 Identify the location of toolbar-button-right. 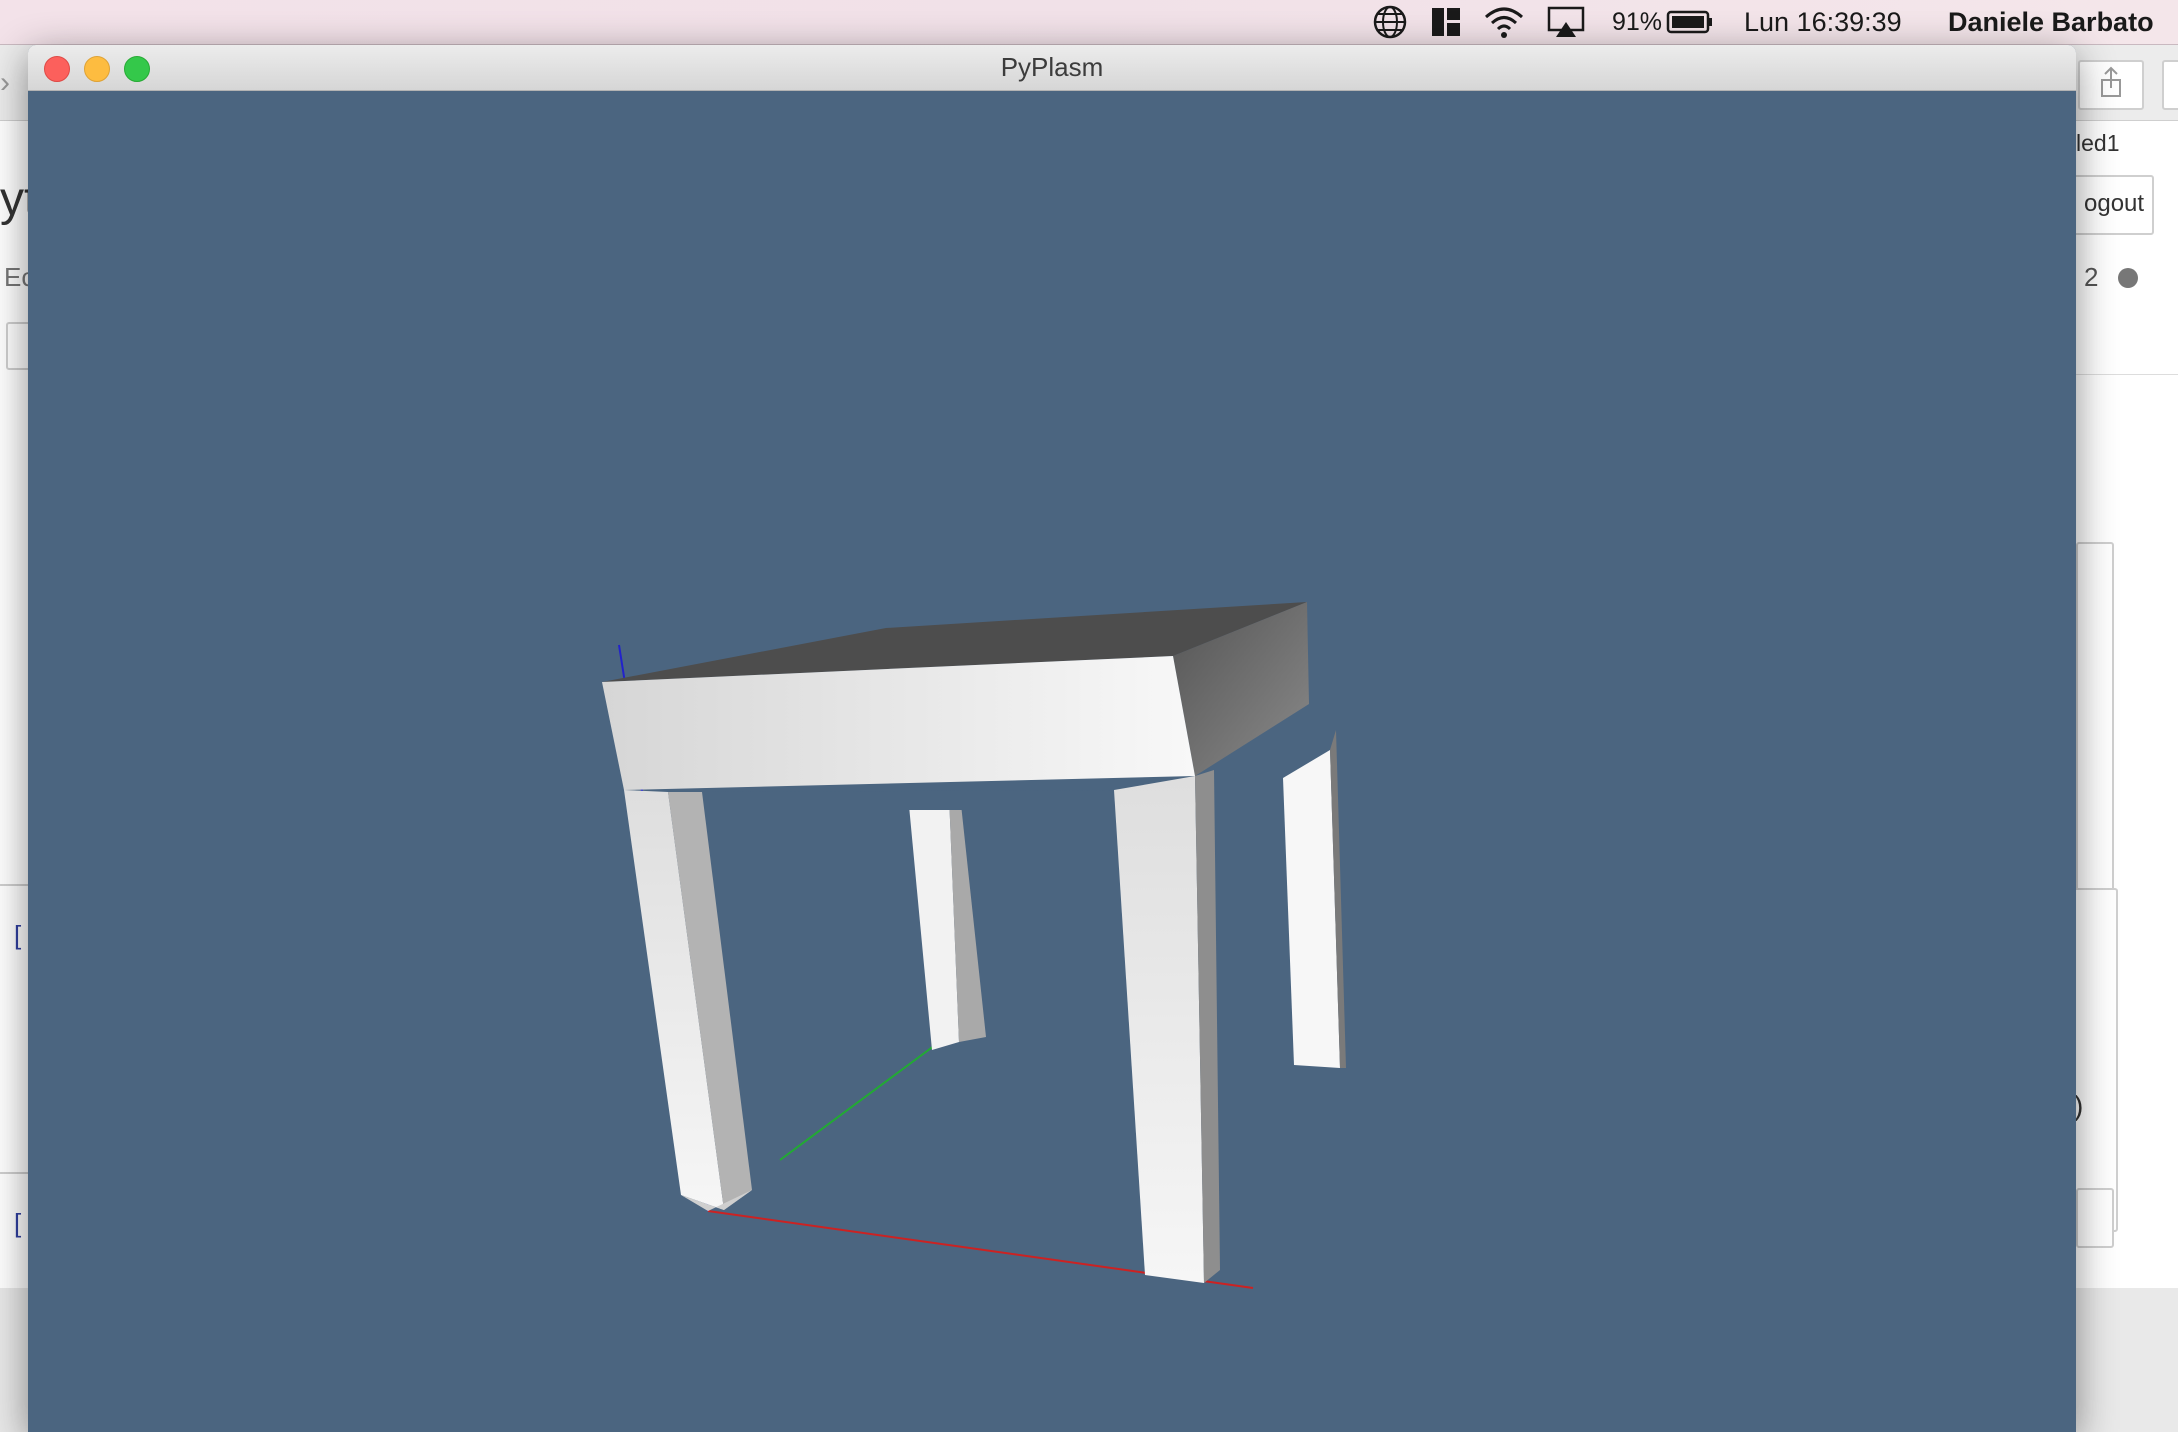
(2170, 85).